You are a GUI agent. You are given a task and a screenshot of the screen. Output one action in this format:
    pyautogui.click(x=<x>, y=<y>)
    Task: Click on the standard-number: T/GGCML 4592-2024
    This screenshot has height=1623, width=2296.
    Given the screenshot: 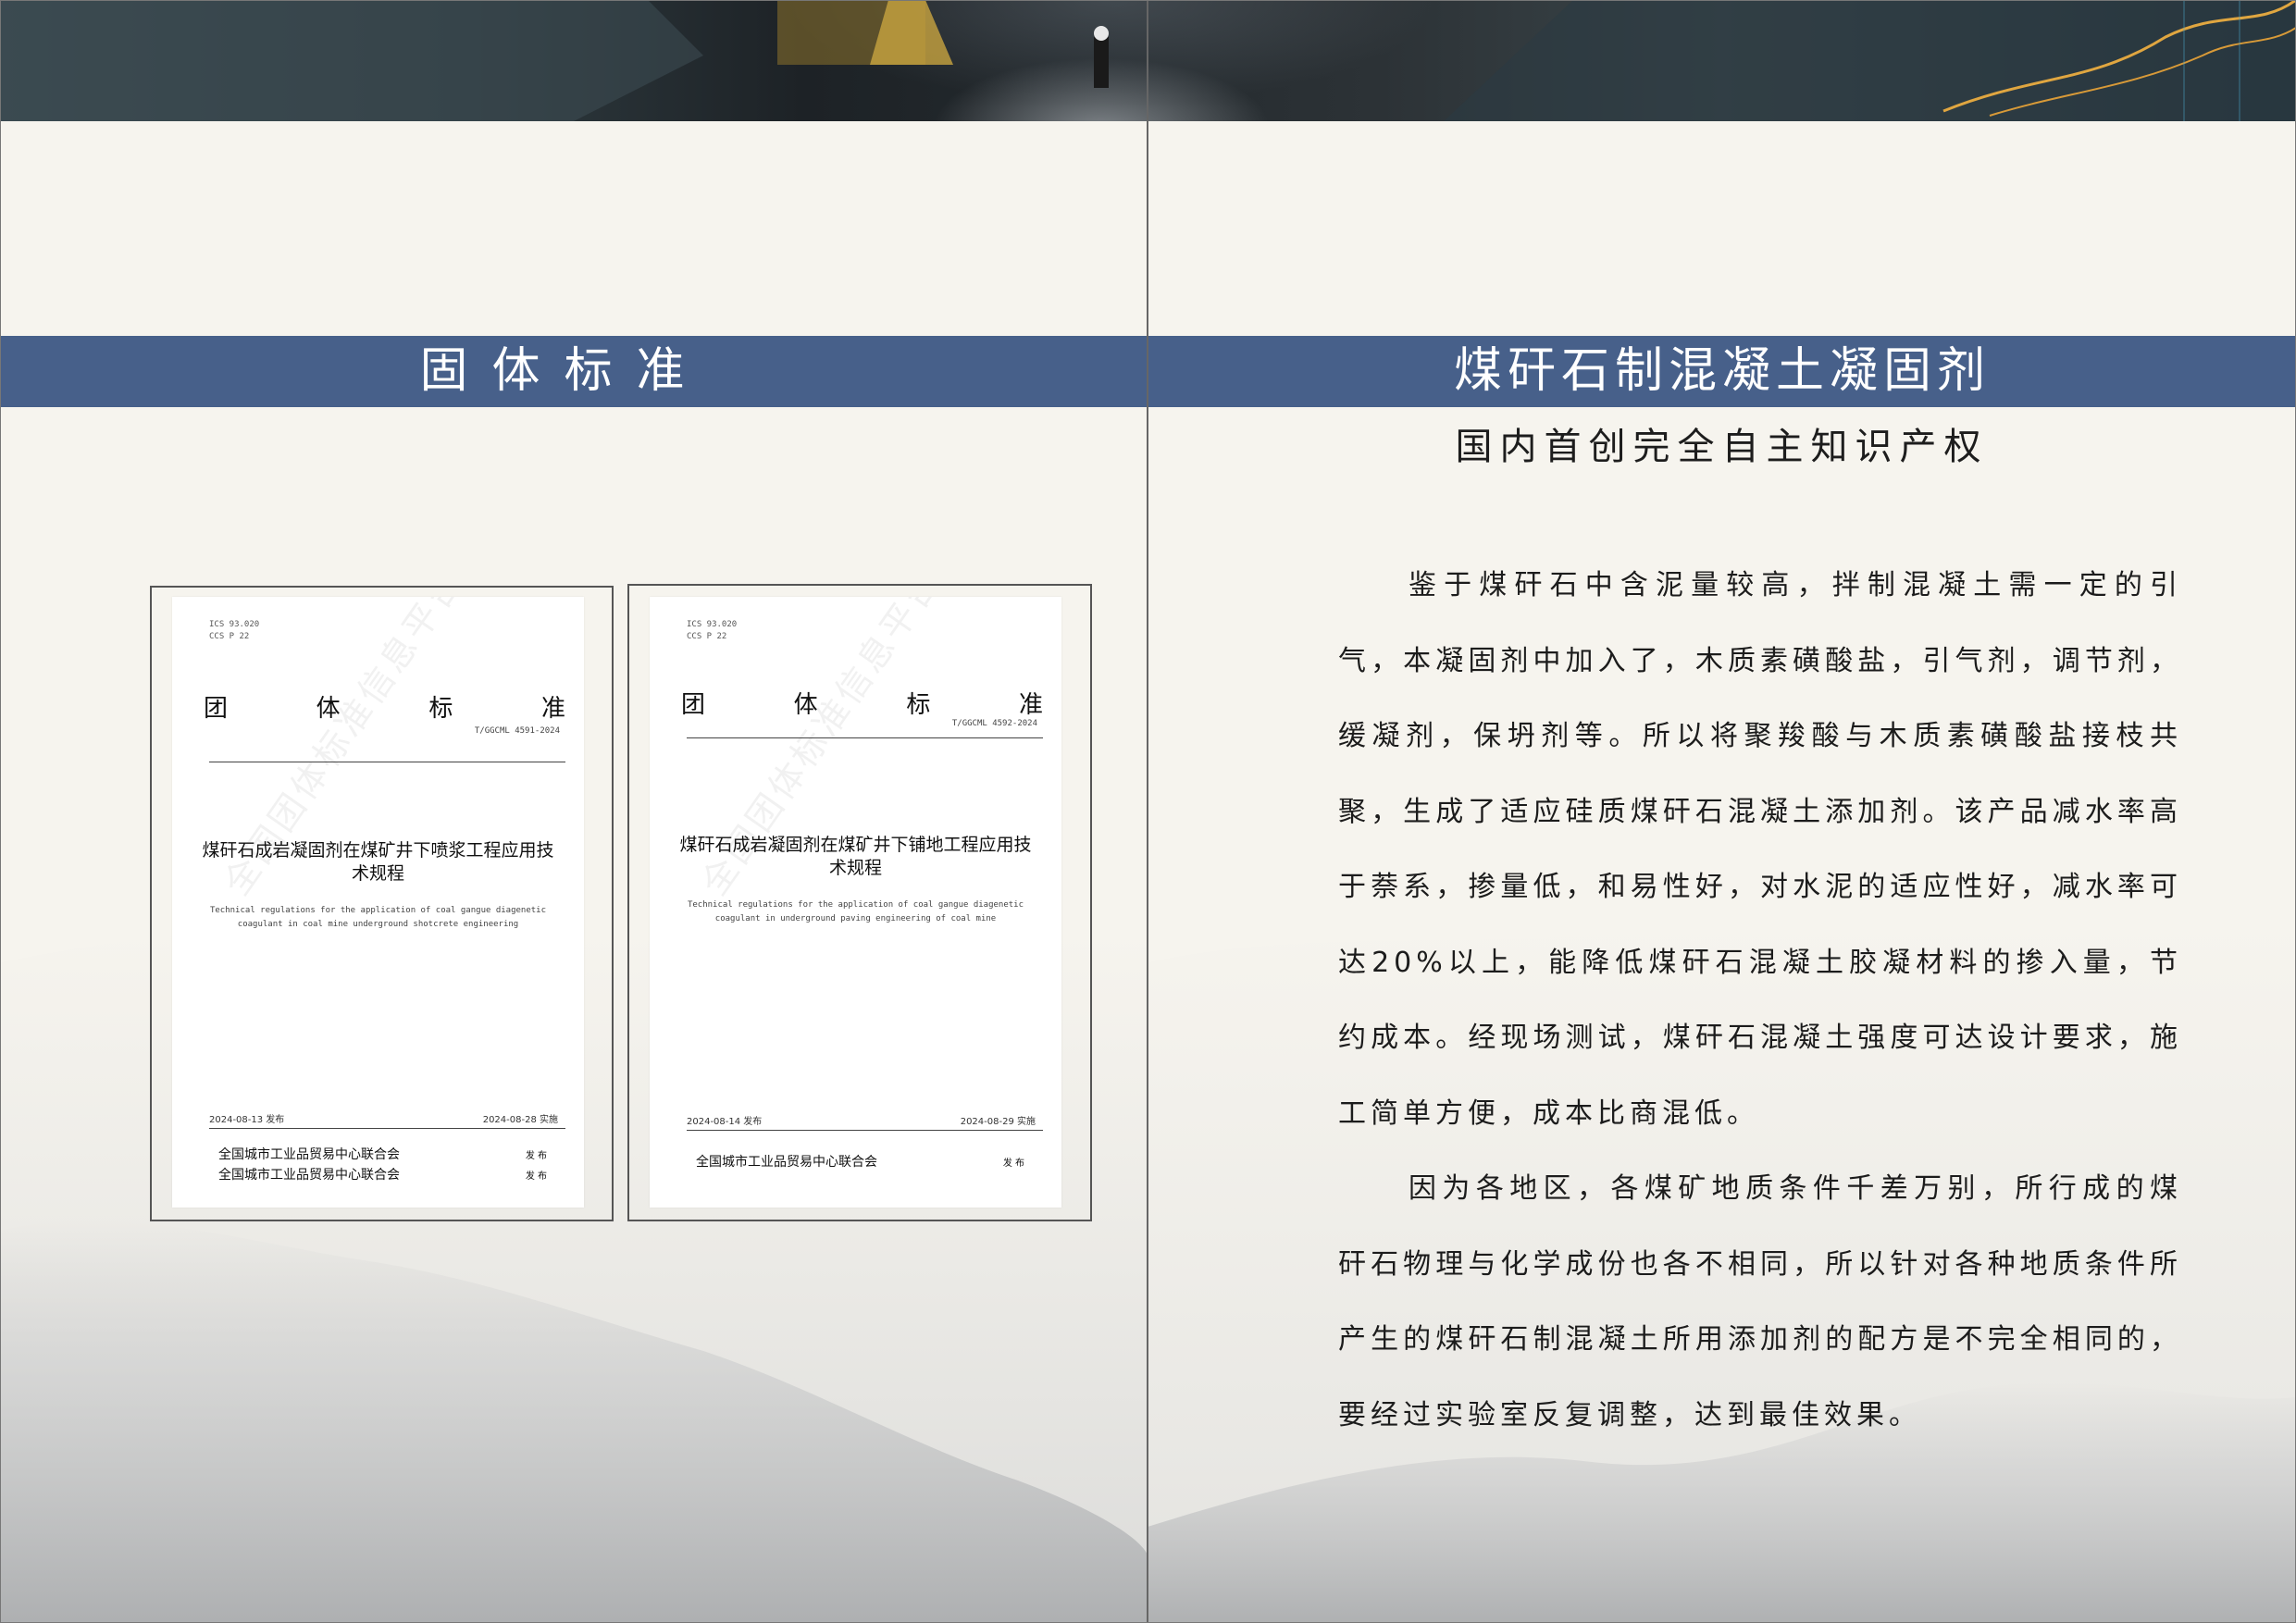 What is the action you would take?
    pyautogui.click(x=994, y=723)
    